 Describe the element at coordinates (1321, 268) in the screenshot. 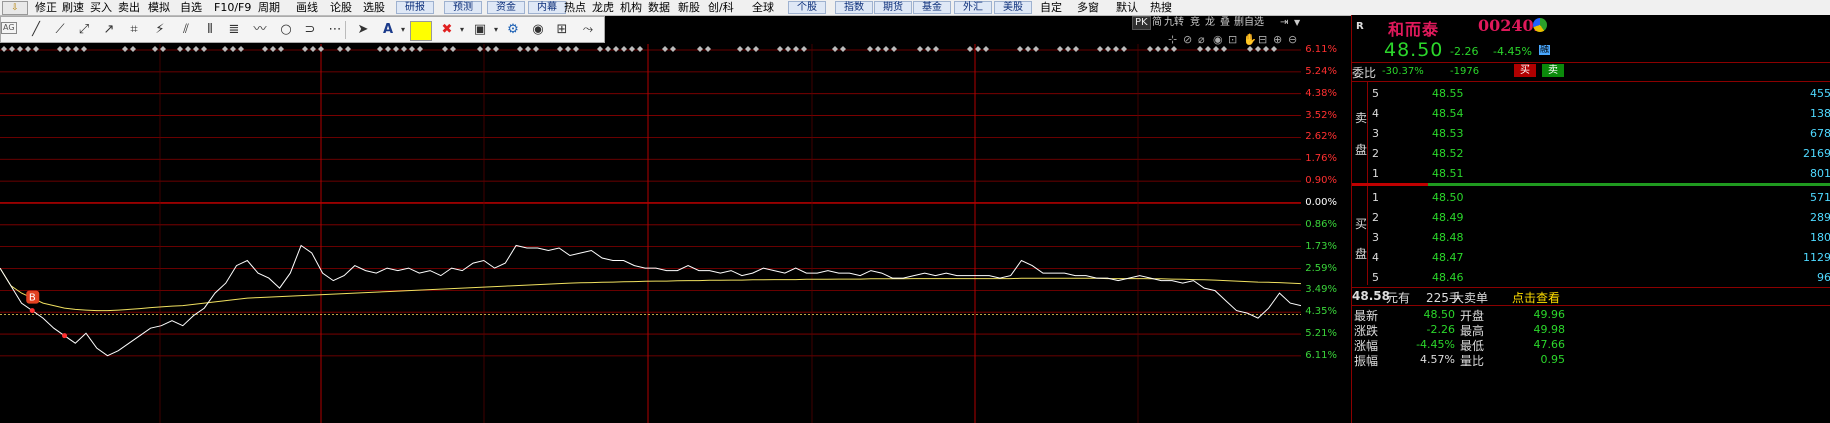

I see `y-axis-label: 2.59%` at that location.